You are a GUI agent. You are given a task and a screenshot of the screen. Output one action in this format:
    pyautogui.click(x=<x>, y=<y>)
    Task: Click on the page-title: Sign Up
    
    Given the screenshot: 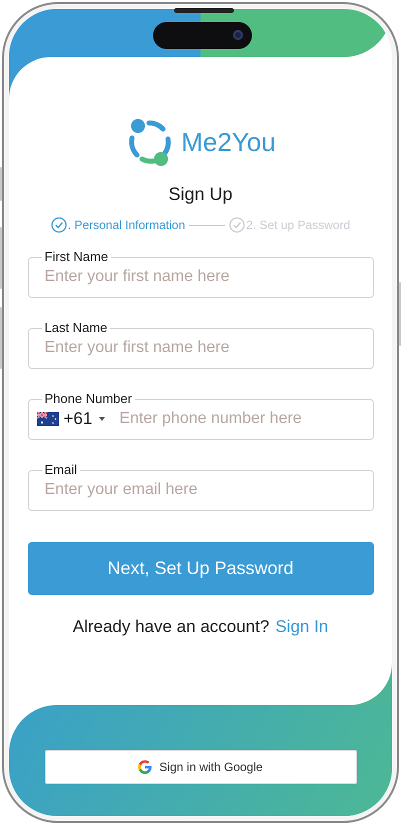 What is the action you would take?
    pyautogui.click(x=200, y=194)
    